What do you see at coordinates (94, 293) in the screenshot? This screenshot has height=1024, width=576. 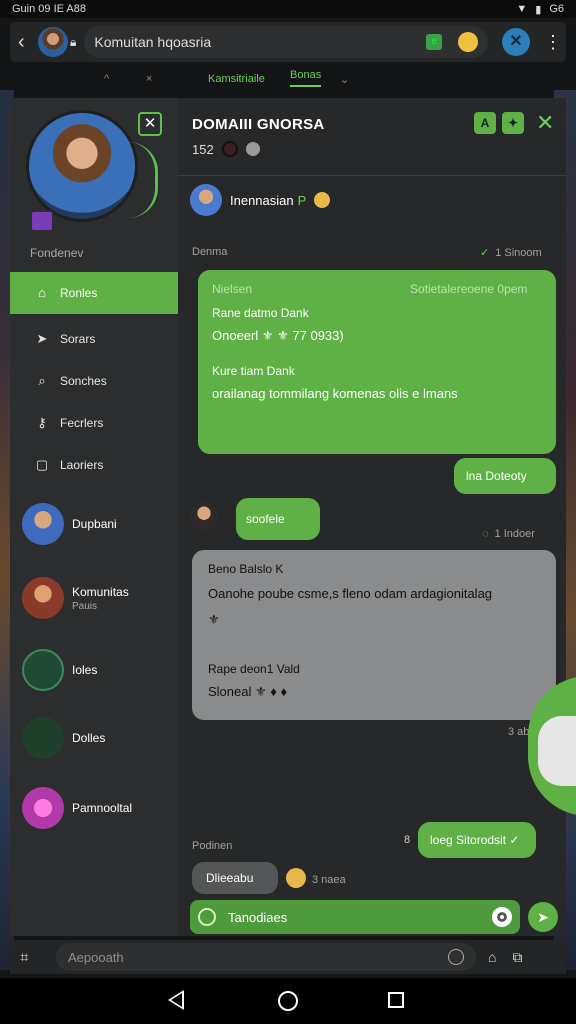 I see `sidebar-item-home: ⌂ Ronles` at bounding box center [94, 293].